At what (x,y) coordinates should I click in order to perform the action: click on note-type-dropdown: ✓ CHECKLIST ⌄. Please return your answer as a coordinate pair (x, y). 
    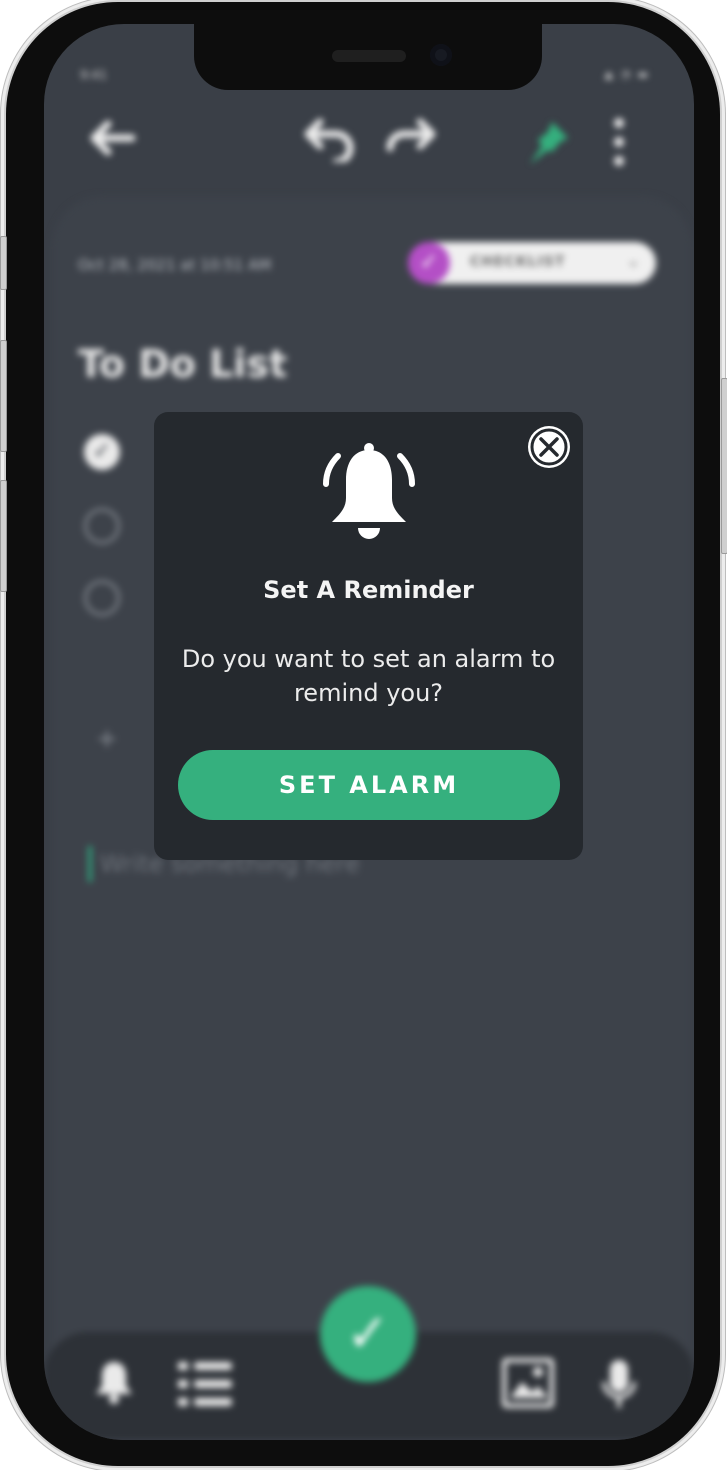
    Looking at the image, I should click on (532, 263).